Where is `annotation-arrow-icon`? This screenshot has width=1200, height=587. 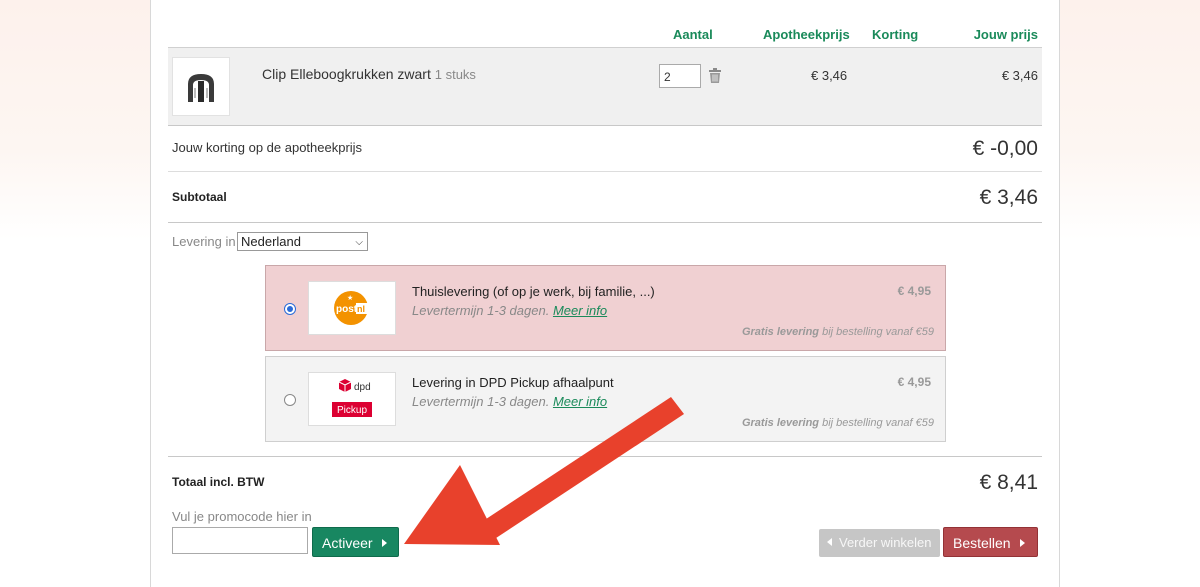 annotation-arrow-icon is located at coordinates (544, 471).